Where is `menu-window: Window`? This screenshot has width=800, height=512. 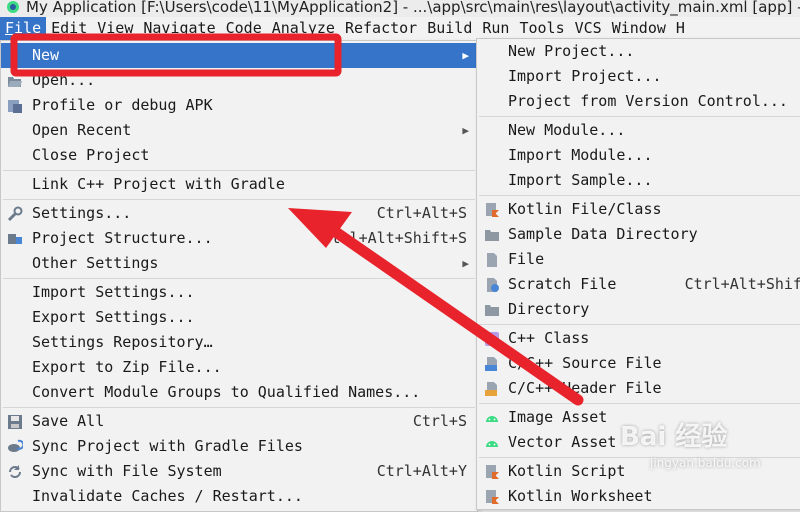
menu-window: Window is located at coordinates (639, 28).